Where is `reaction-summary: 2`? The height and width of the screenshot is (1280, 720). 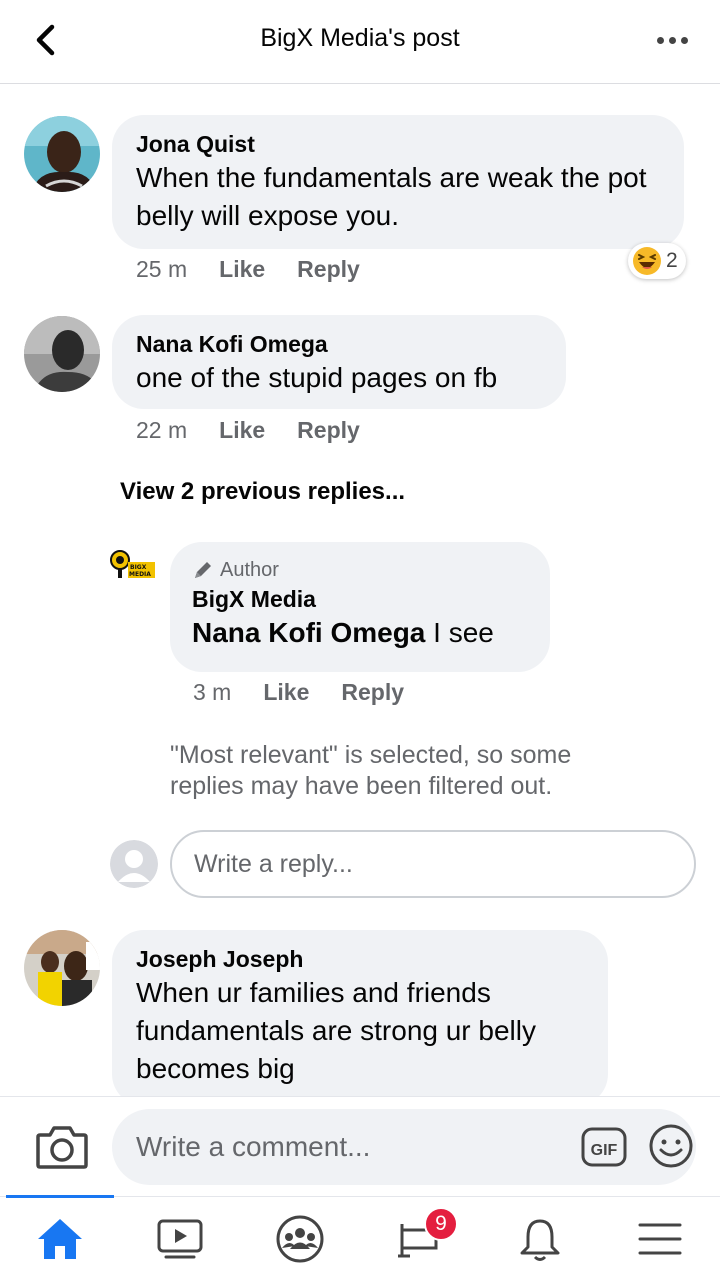 reaction-summary: 2 is located at coordinates (657, 261).